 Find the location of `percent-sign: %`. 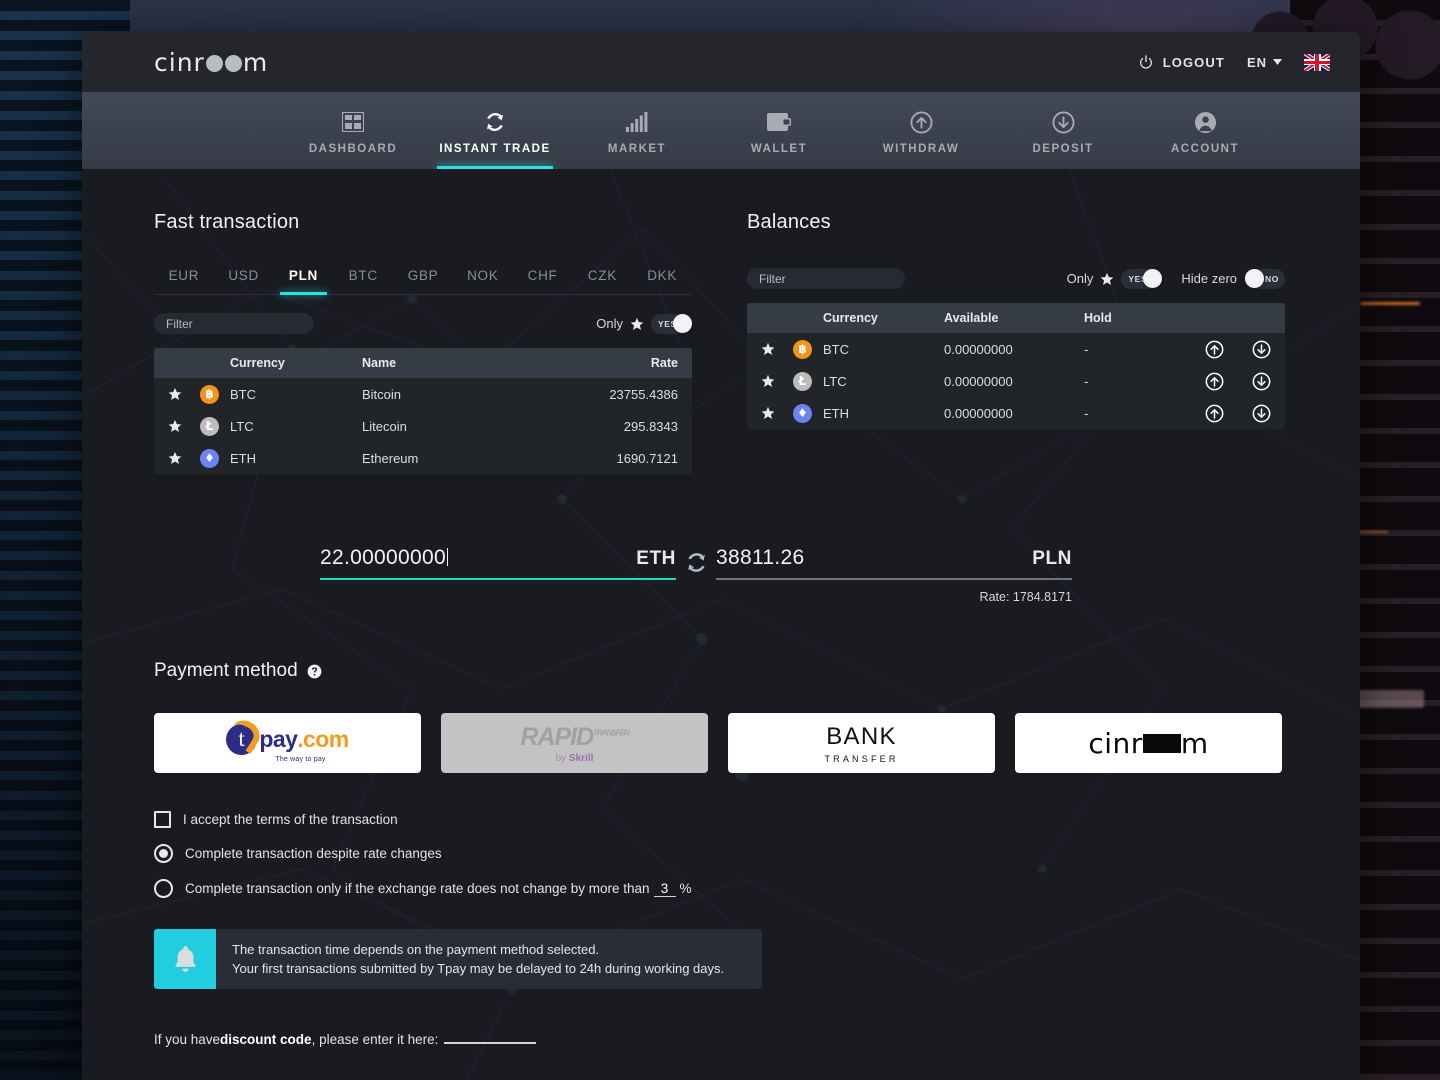

percent-sign: % is located at coordinates (685, 888).